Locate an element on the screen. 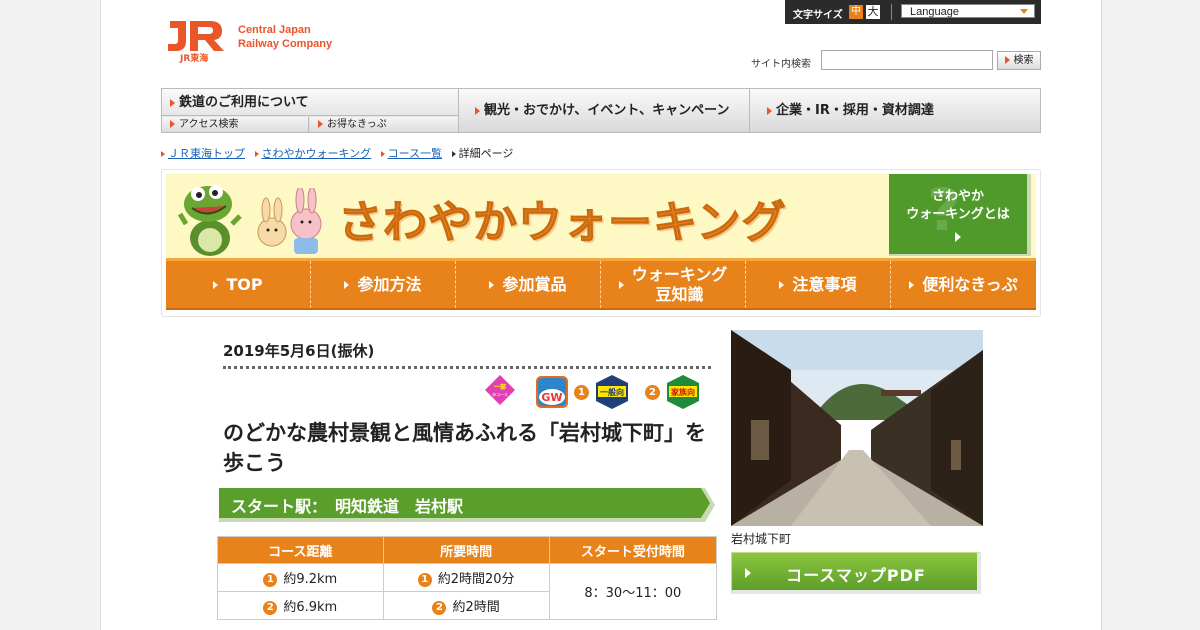 The width and height of the screenshot is (1200, 630). distance-value: 約6.9km is located at coordinates (310, 607).